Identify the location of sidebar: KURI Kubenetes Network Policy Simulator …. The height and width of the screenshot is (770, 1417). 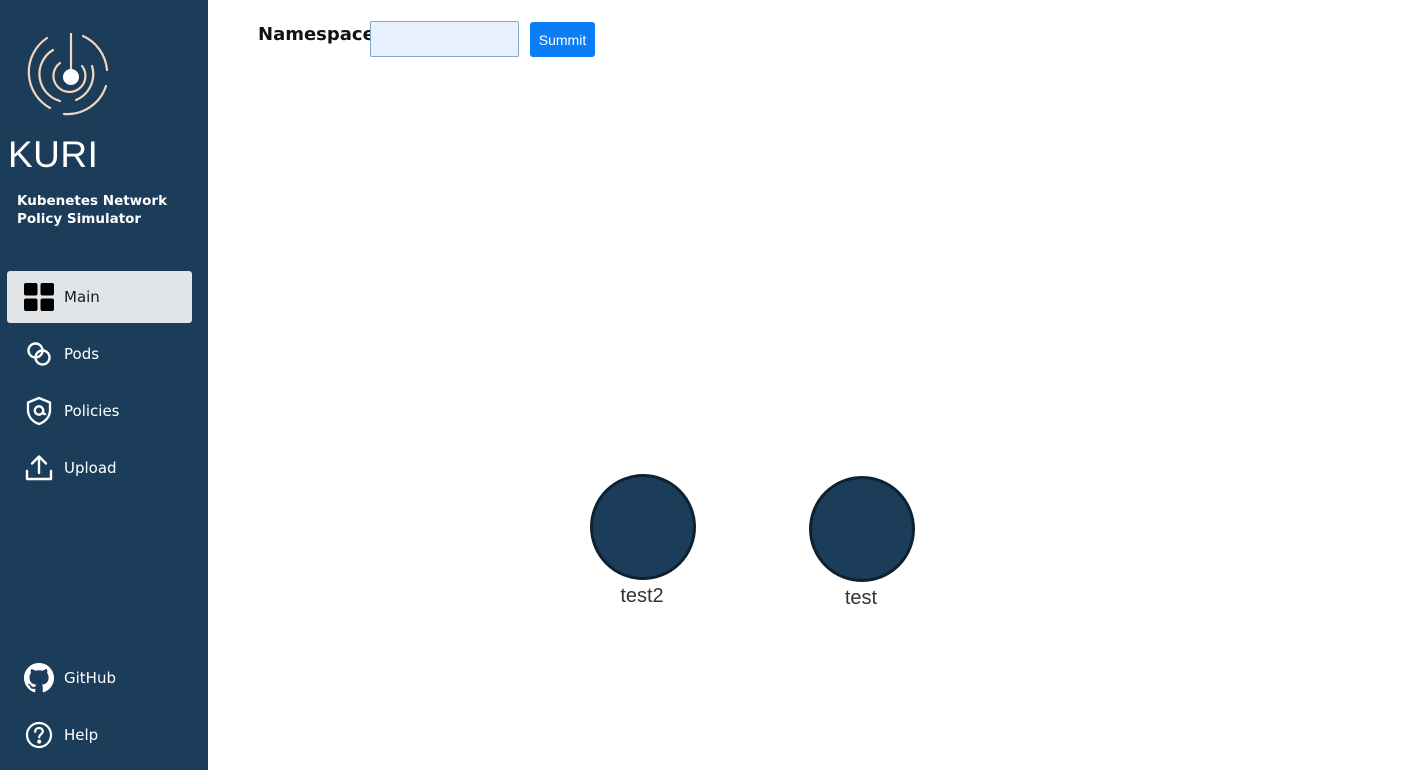
(104, 385).